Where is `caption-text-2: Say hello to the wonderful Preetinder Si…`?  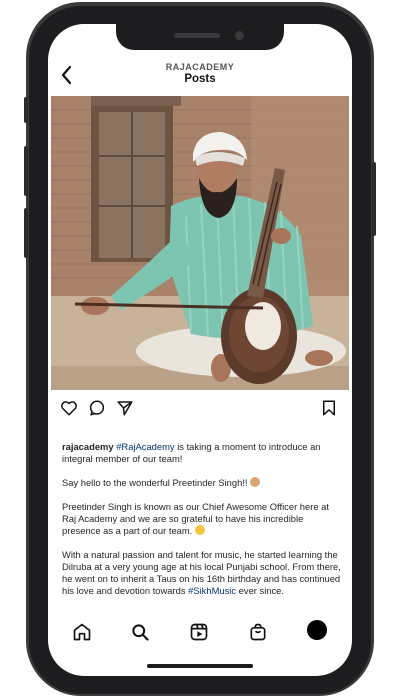 caption-text-2: Say hello to the wonderful Preetinder Si… is located at coordinates (156, 482).